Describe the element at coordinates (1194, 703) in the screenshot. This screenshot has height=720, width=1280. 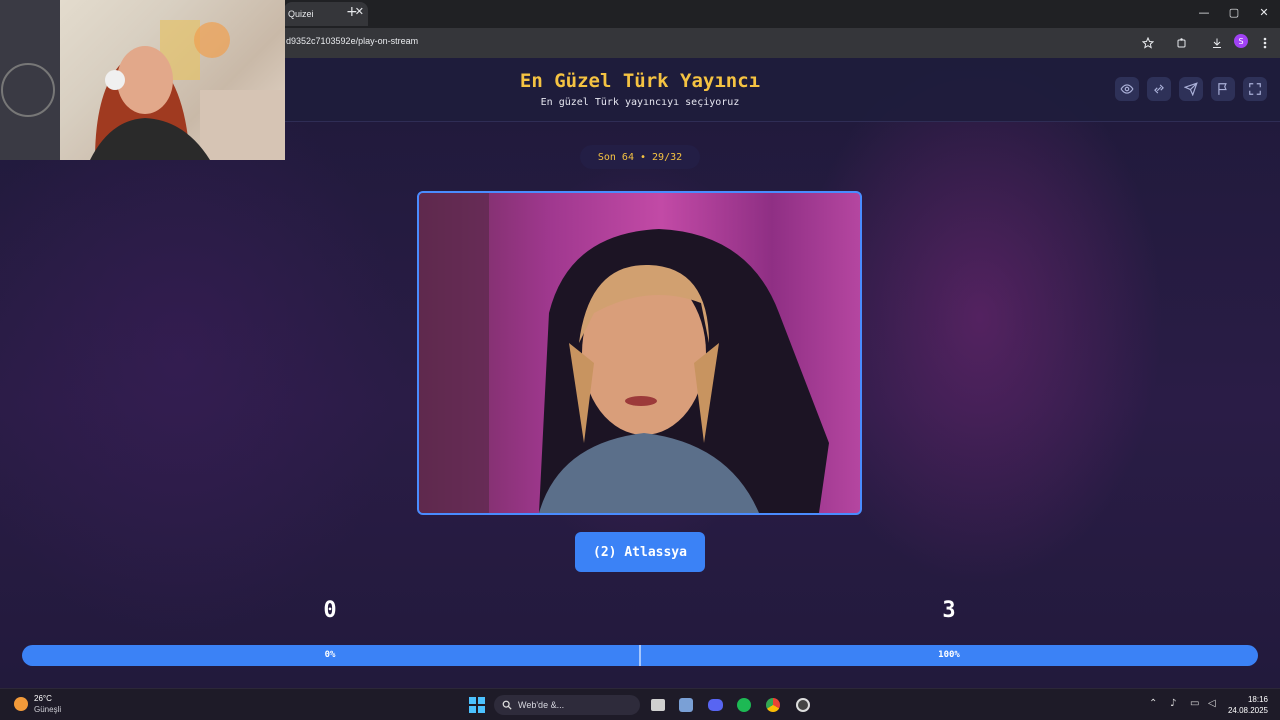
I see `network-icon: ▭` at that location.